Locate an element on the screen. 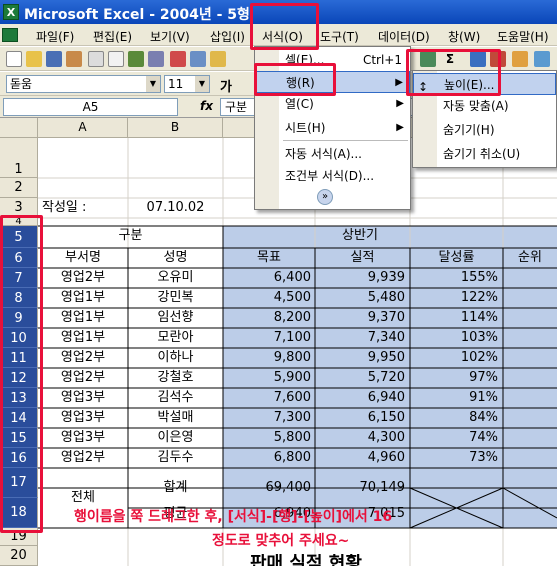 The width and height of the screenshot is (557, 566). submenu-item-hide: 숨기기(H) is located at coordinates (484, 130).